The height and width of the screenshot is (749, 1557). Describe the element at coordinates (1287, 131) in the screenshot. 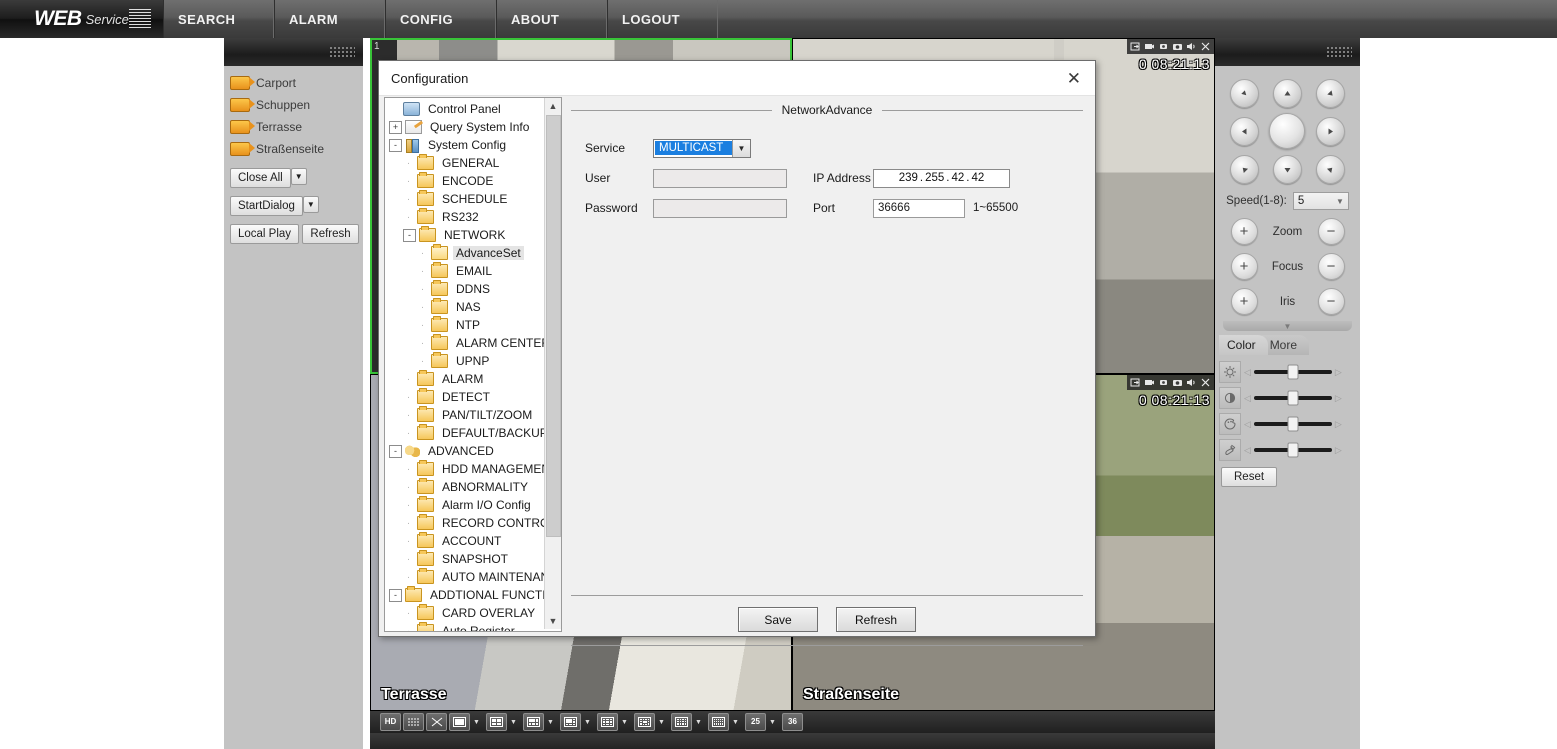

I see `ptz-center-button` at that location.